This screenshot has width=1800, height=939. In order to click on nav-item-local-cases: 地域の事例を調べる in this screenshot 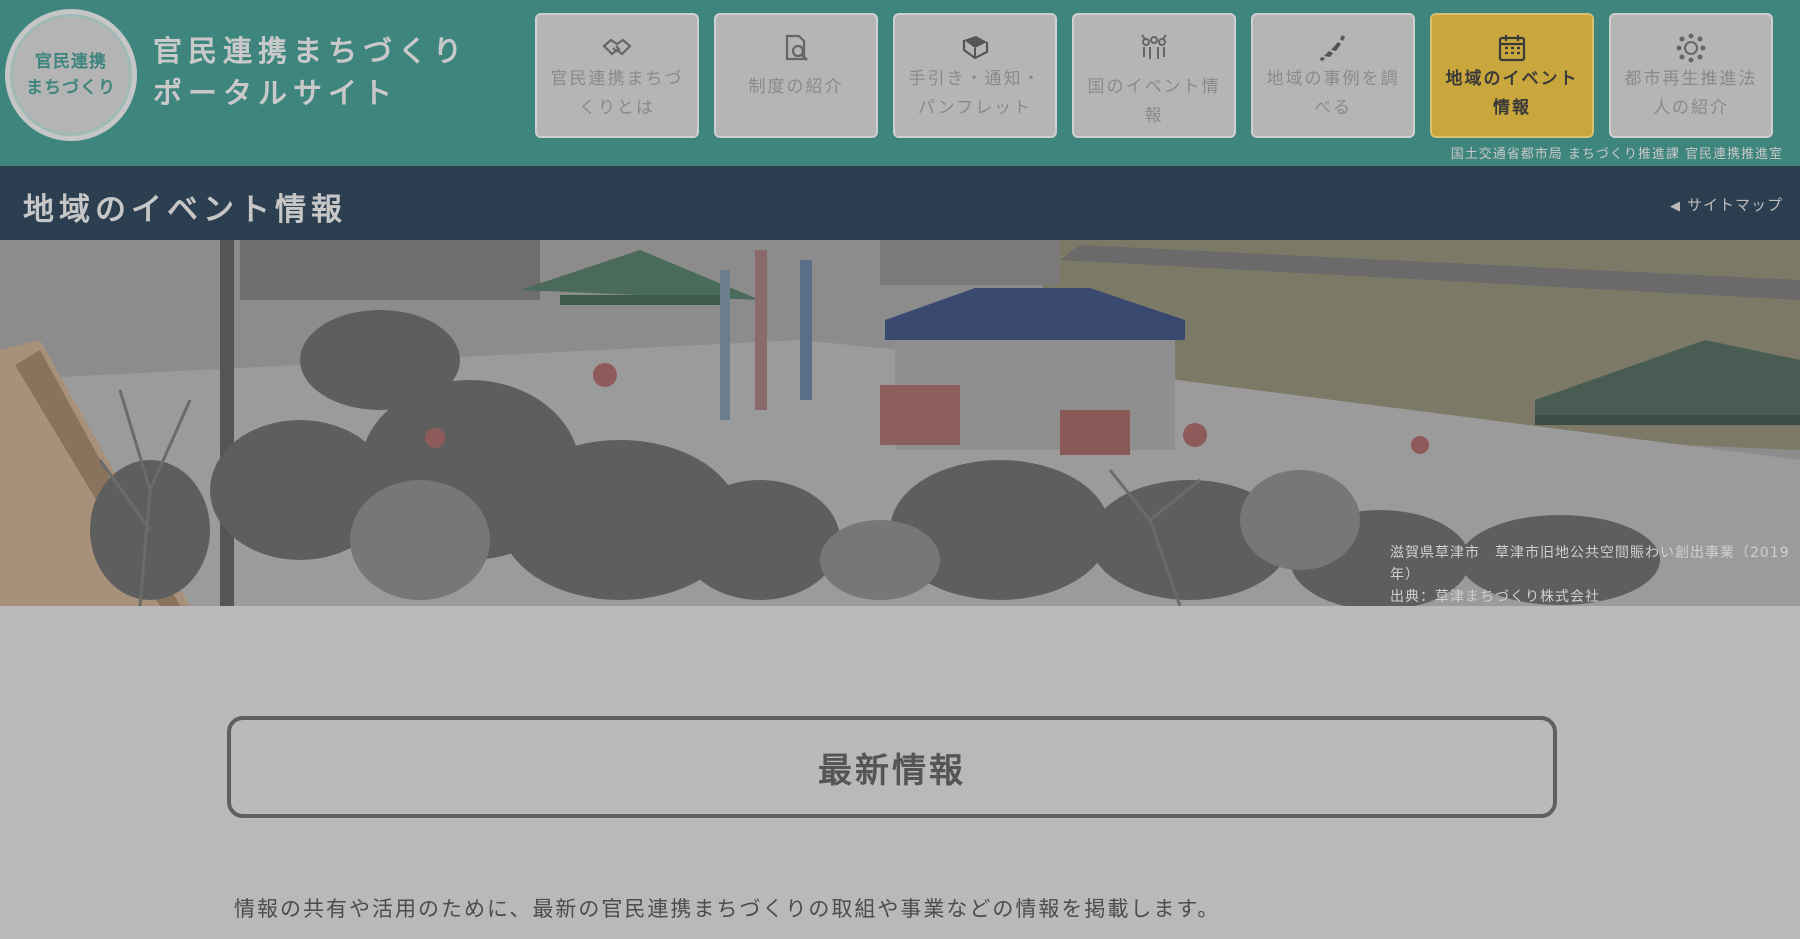, I will do `click(1333, 75)`.